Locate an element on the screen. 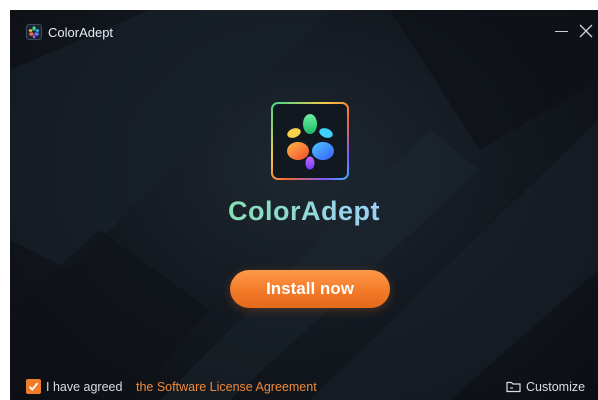 The image size is (598, 400). folder-icon is located at coordinates (513, 387).